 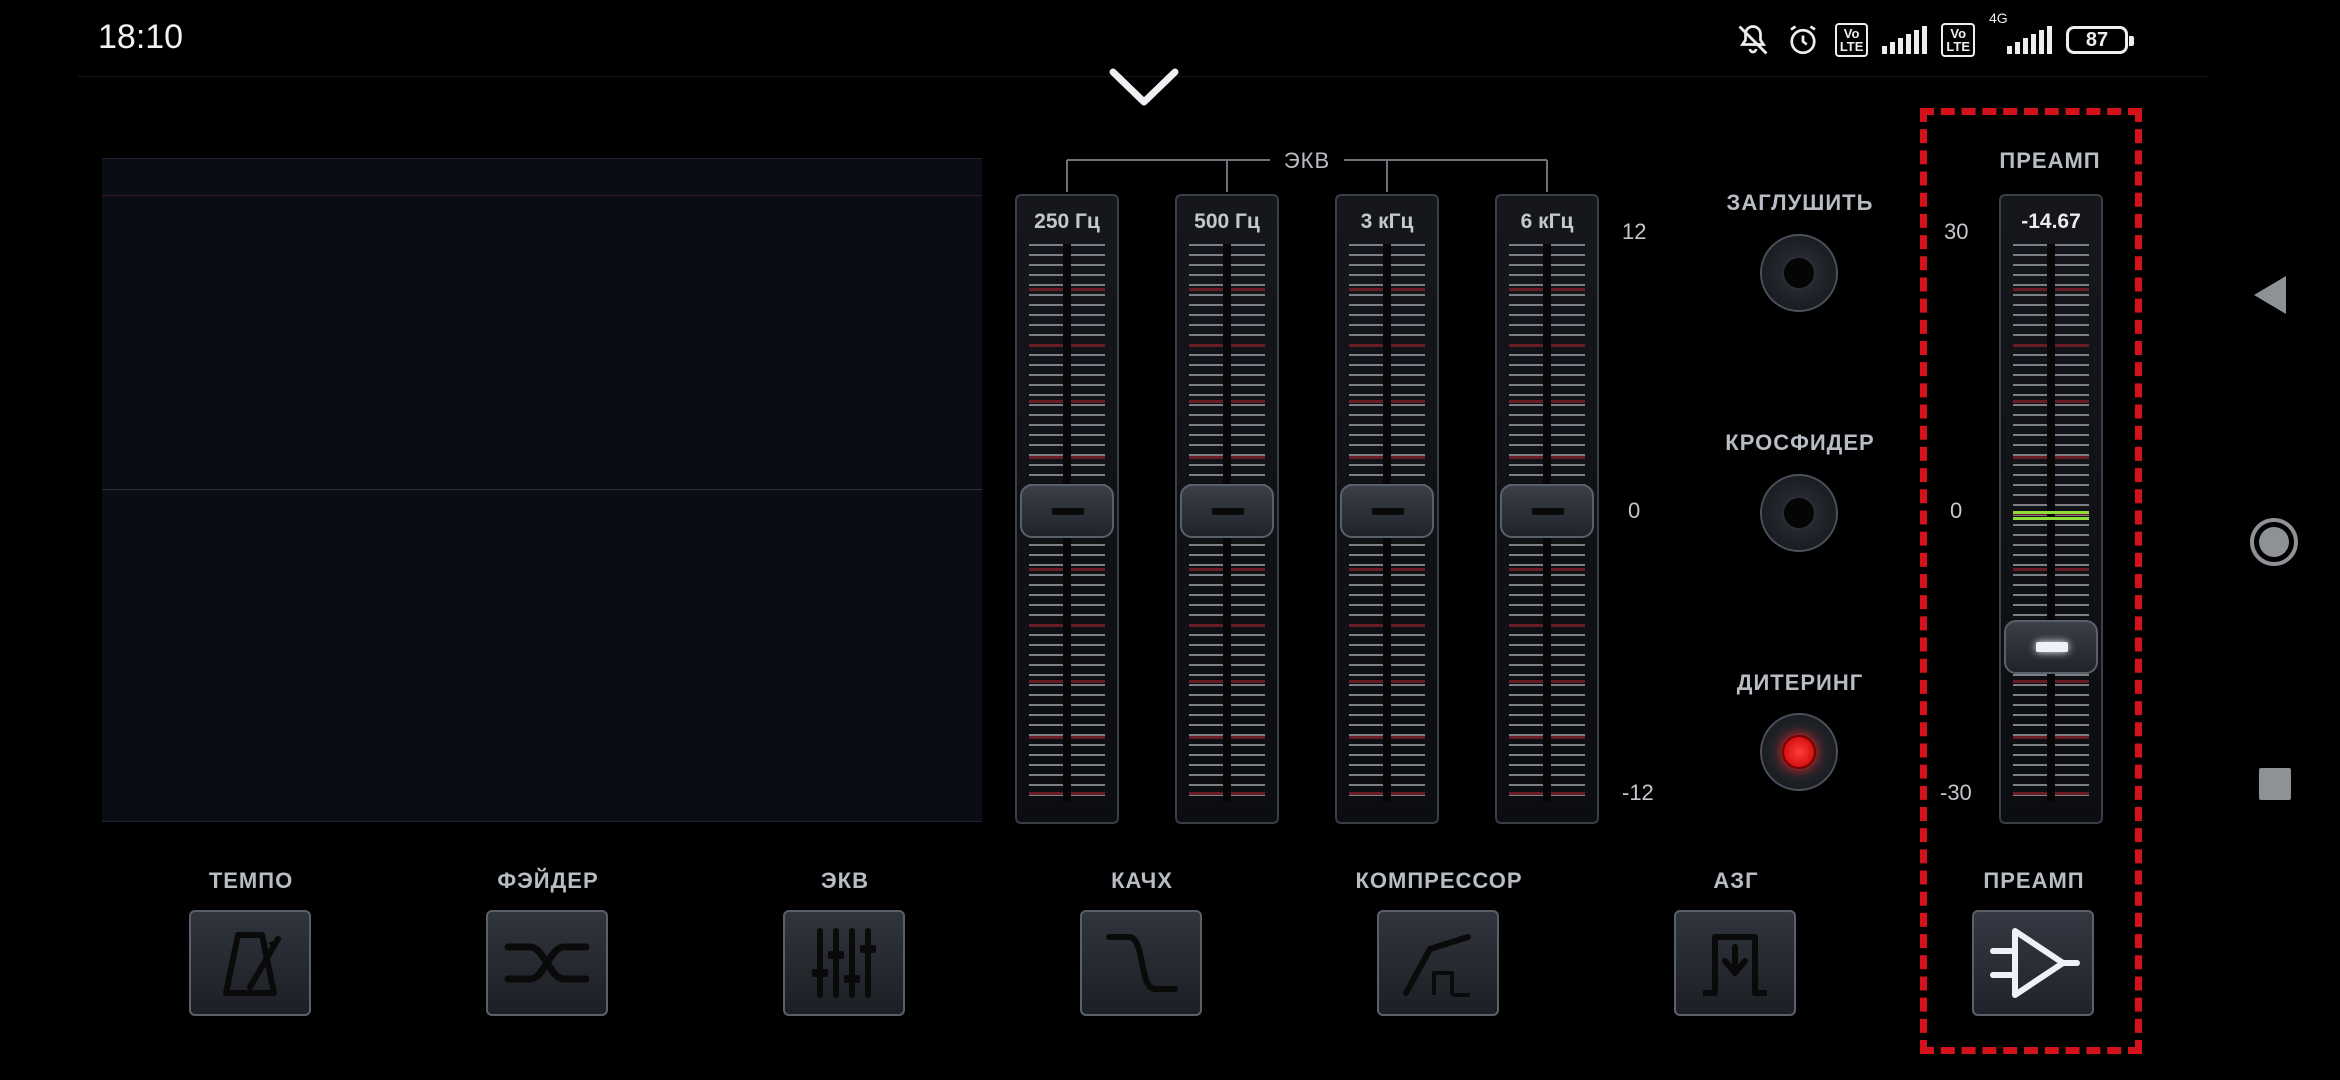 I want to click on volte-icon-2: Vo LTE, so click(x=1958, y=40).